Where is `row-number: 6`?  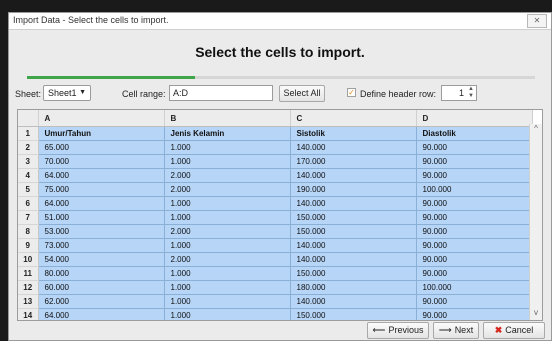 row-number: 6 is located at coordinates (28, 203).